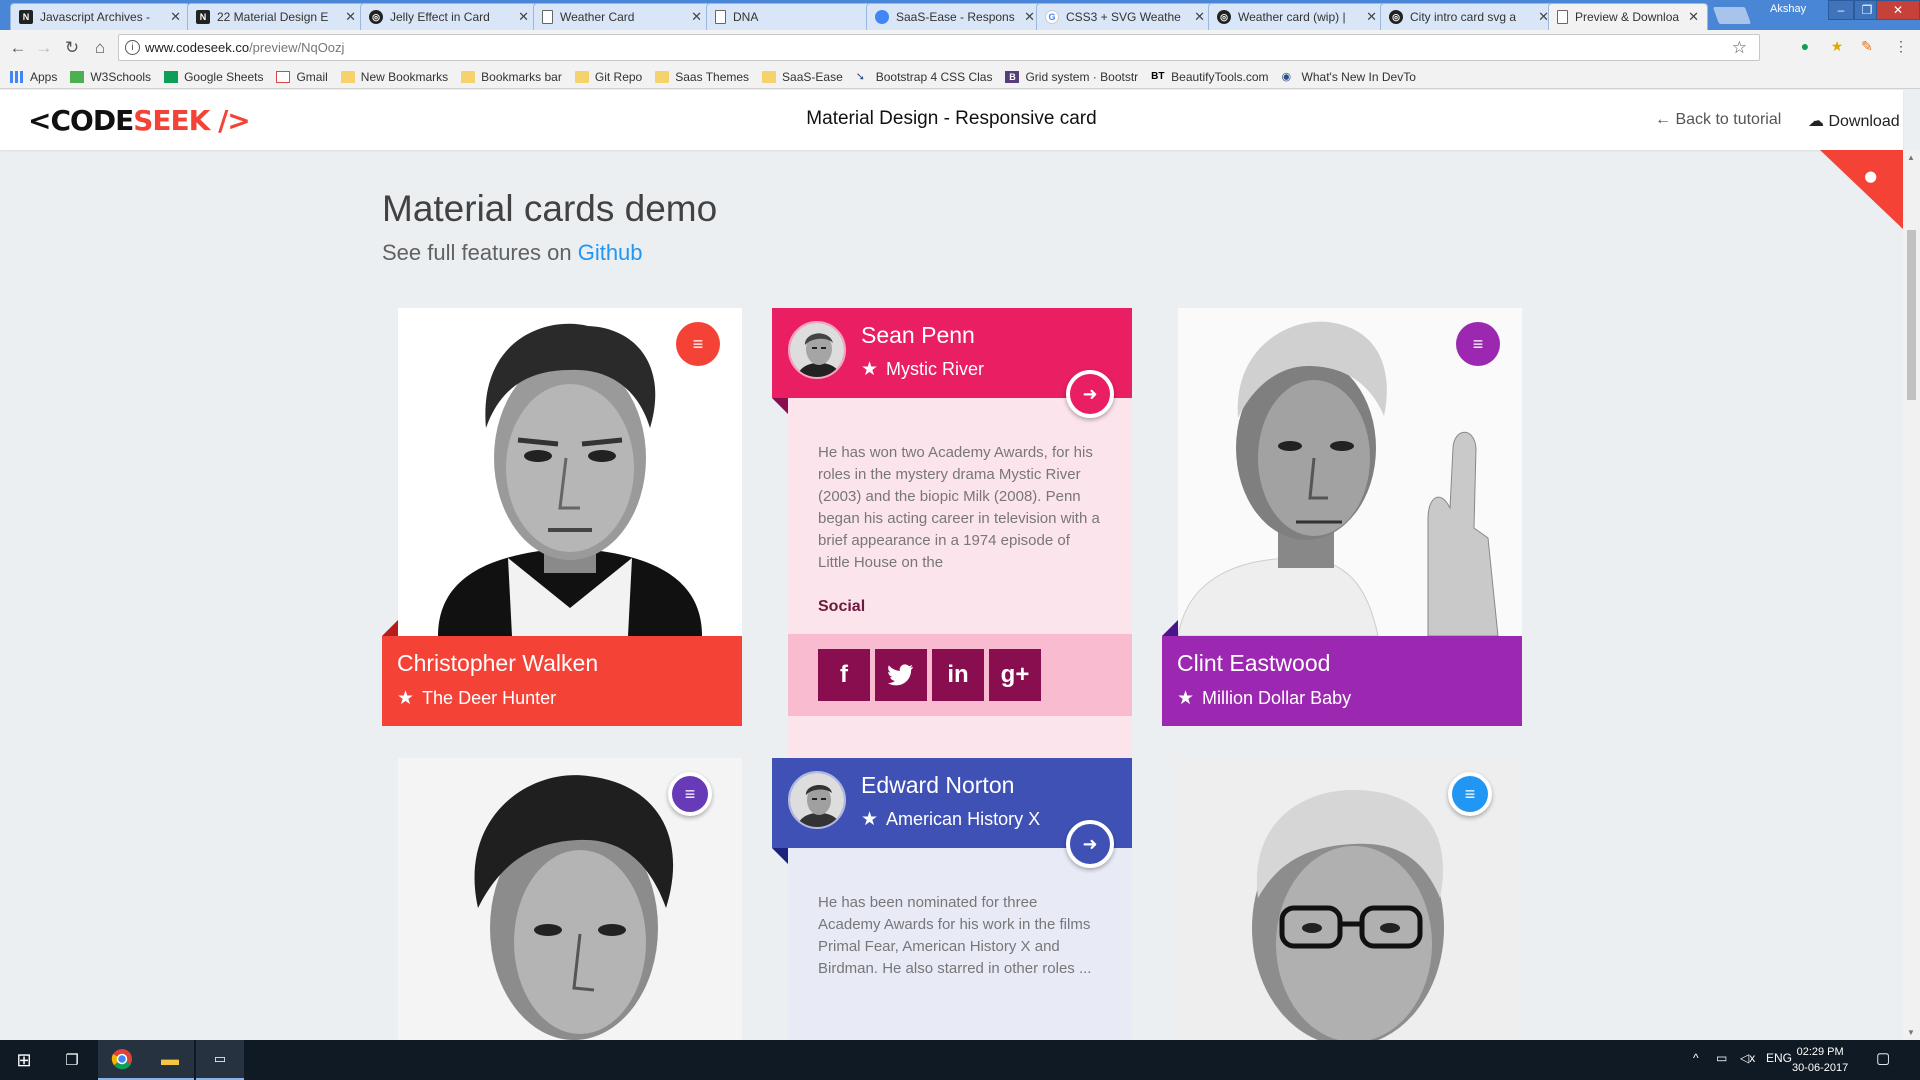 Image resolution: width=1920 pixels, height=1080 pixels. What do you see at coordinates (33, 77) in the screenshot?
I see `bookmark-apps: Apps` at bounding box center [33, 77].